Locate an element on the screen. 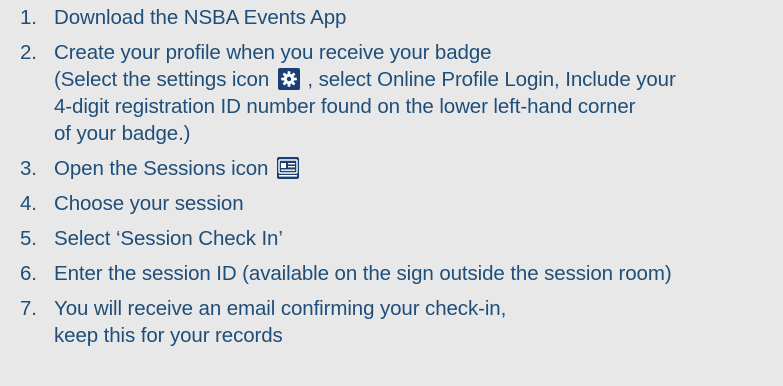 Image resolution: width=783 pixels, height=386 pixels. step-text: Choose your session is located at coordinates (415, 203).